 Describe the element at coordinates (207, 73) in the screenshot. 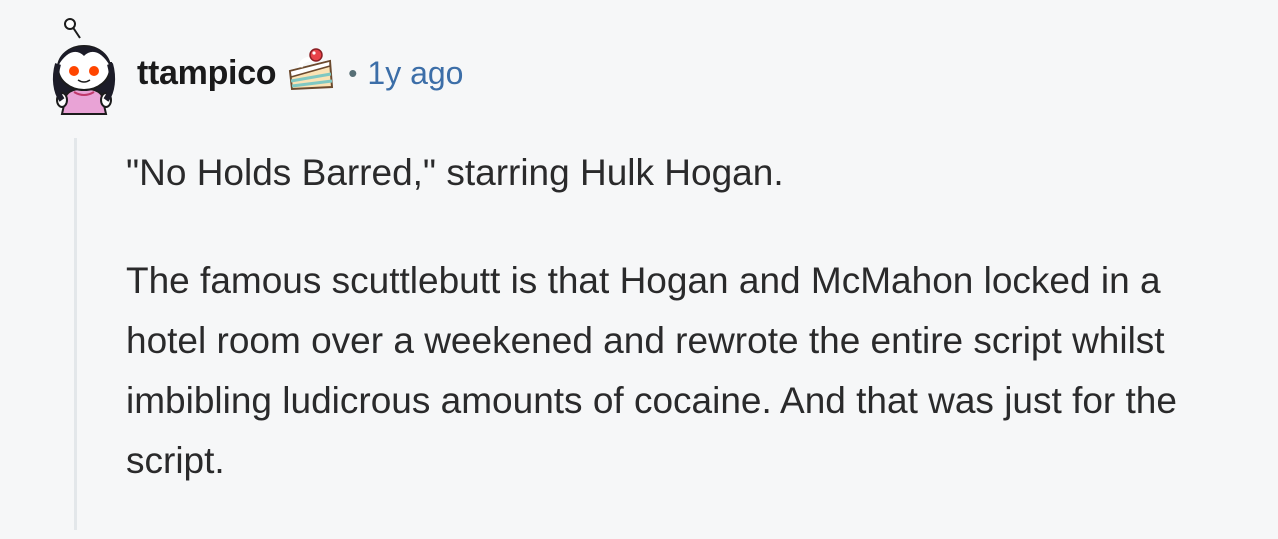

I see `username-link: ttampico` at that location.